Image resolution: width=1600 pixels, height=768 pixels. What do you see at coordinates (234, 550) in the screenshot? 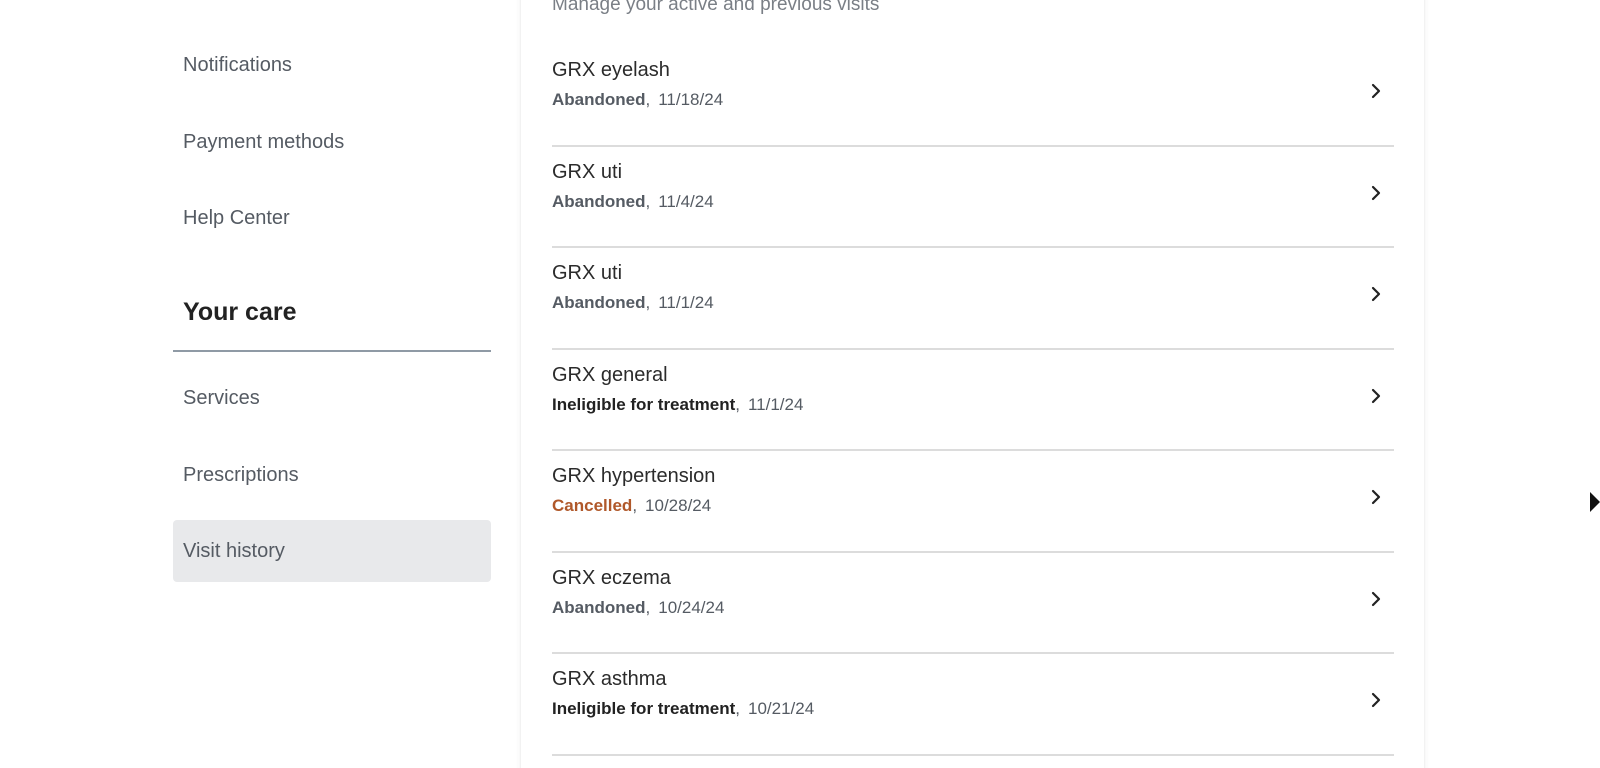
I see `sidebar-item-label: Visit history` at bounding box center [234, 550].